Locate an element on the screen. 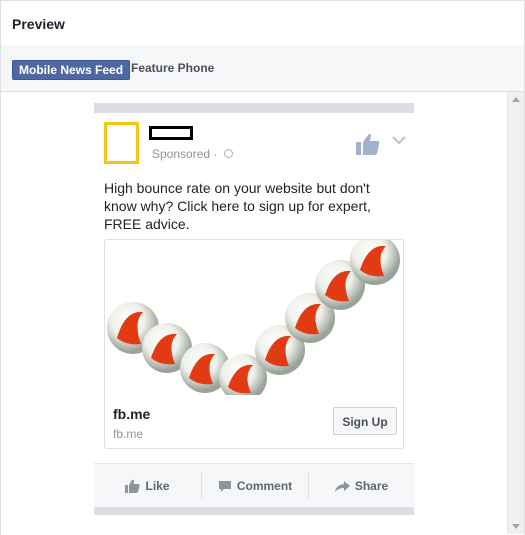 The width and height of the screenshot is (525, 535). like-icon is located at coordinates (133, 486).